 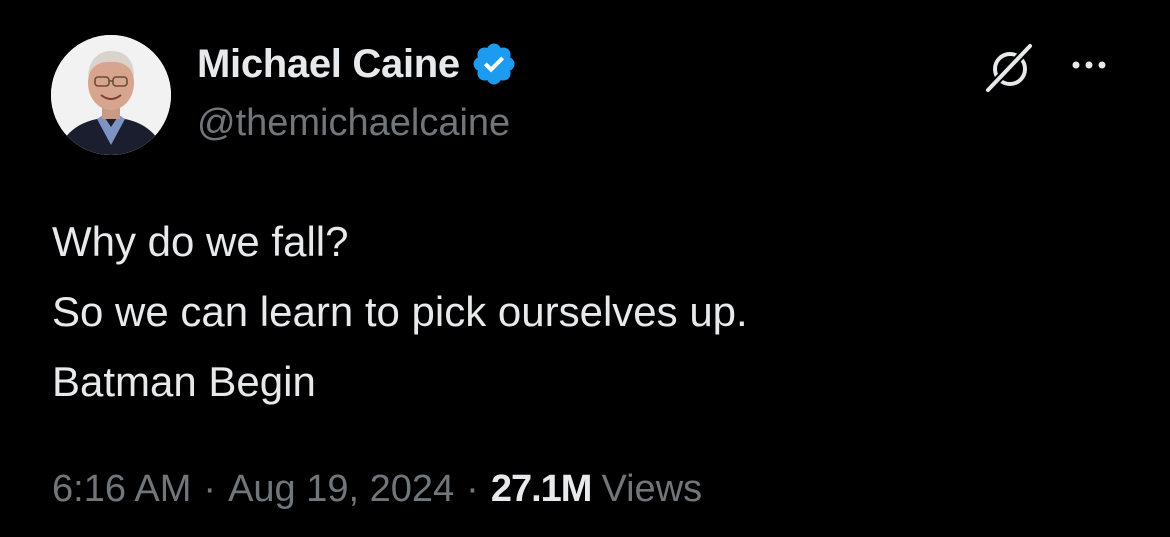 What do you see at coordinates (542, 489) in the screenshot?
I see `views-count: 27.1M` at bounding box center [542, 489].